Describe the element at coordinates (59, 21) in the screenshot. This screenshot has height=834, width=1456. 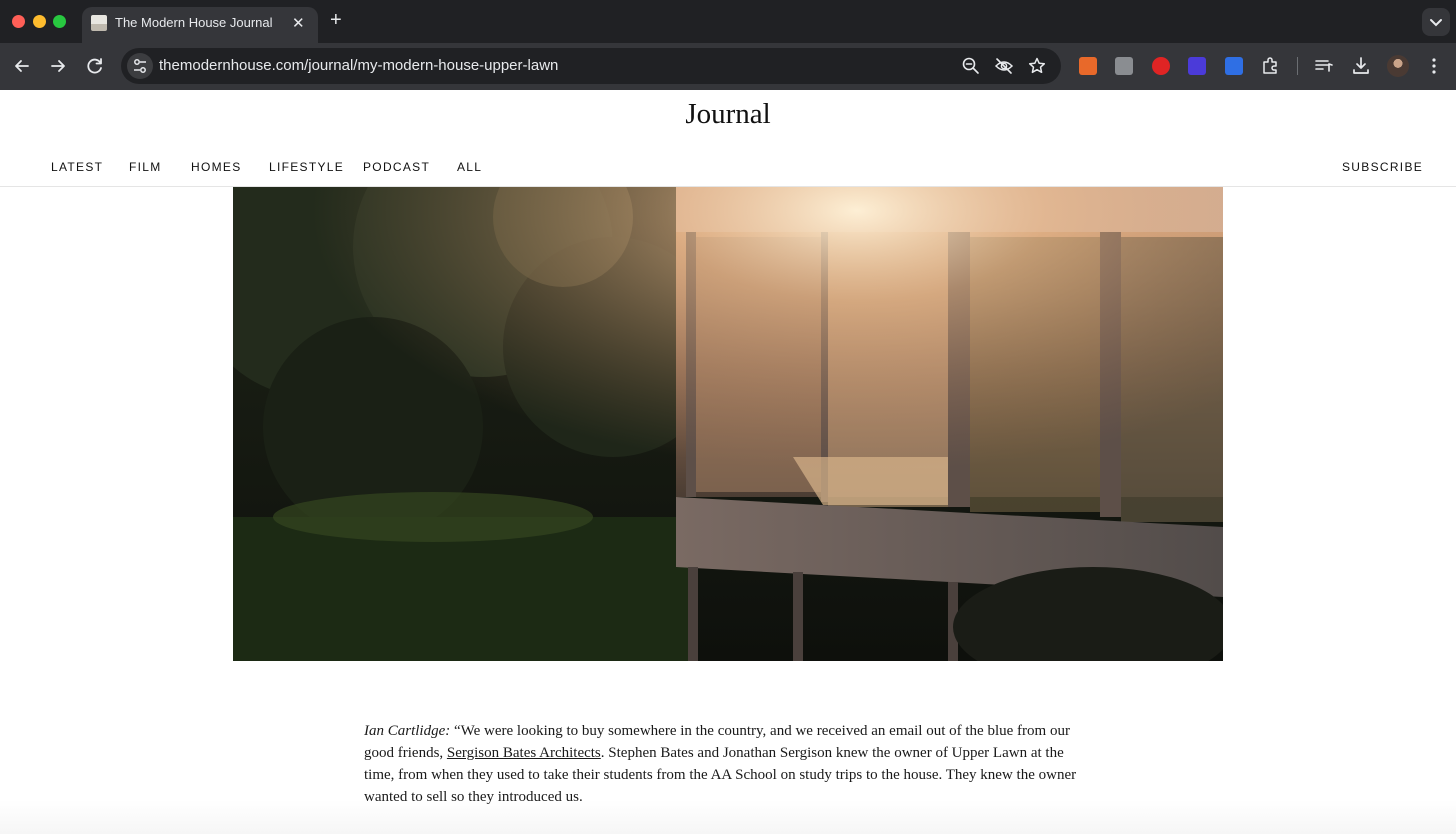
I see `window-zoom-button` at that location.